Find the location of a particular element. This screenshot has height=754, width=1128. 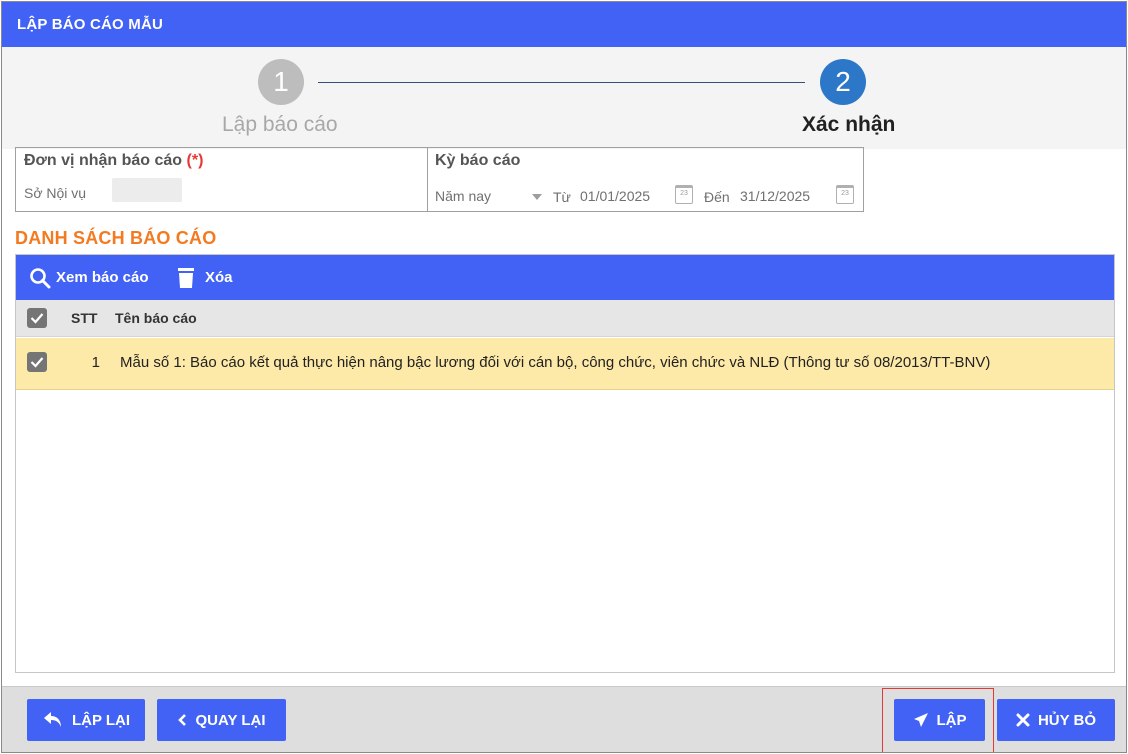

from-date-input: 01/01/2025 is located at coordinates (615, 196).